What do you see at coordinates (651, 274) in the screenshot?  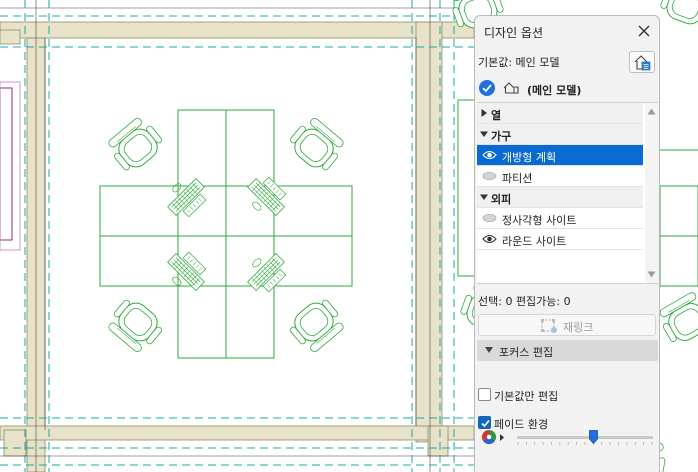 I see `scroll-down-icon` at bounding box center [651, 274].